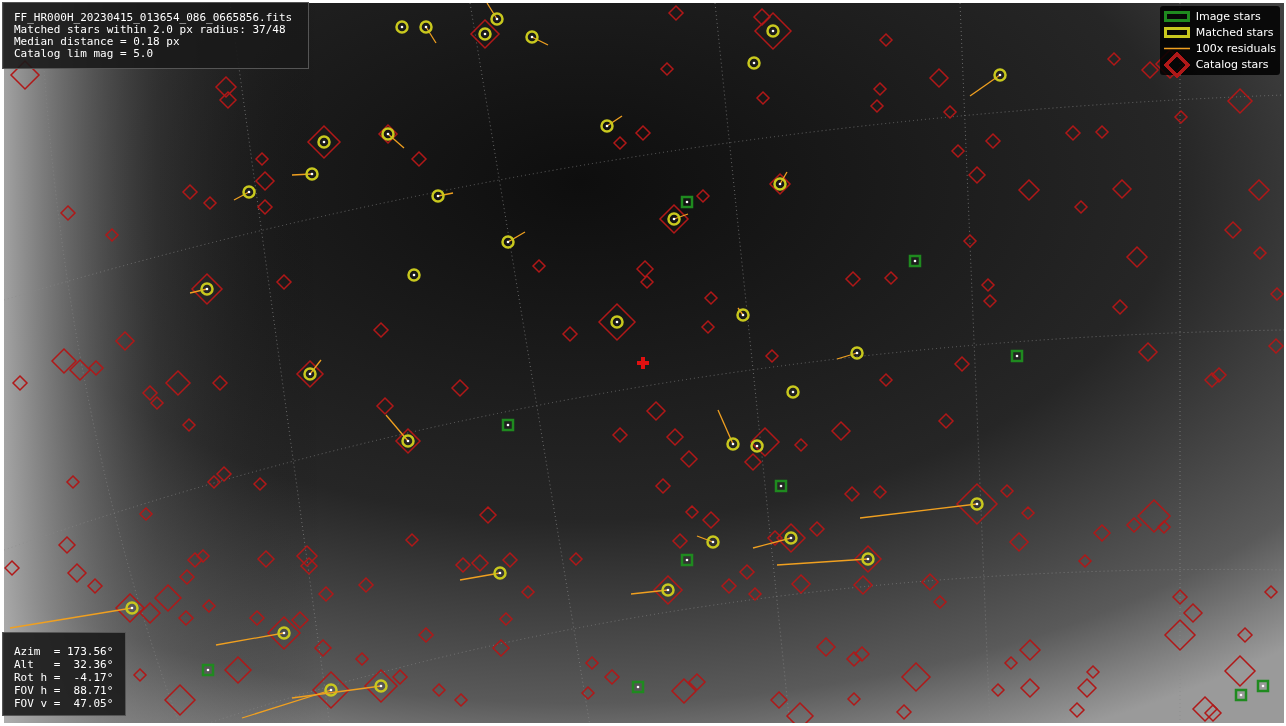 The width and height of the screenshot is (1286, 726). I want to click on pointing-text: Azim = 173.56°, so click(64, 651).